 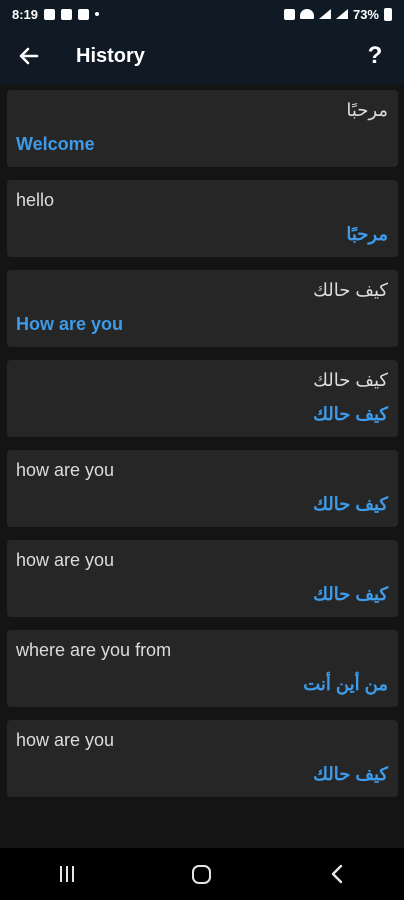 I want to click on page-title: History, so click(x=110, y=55).